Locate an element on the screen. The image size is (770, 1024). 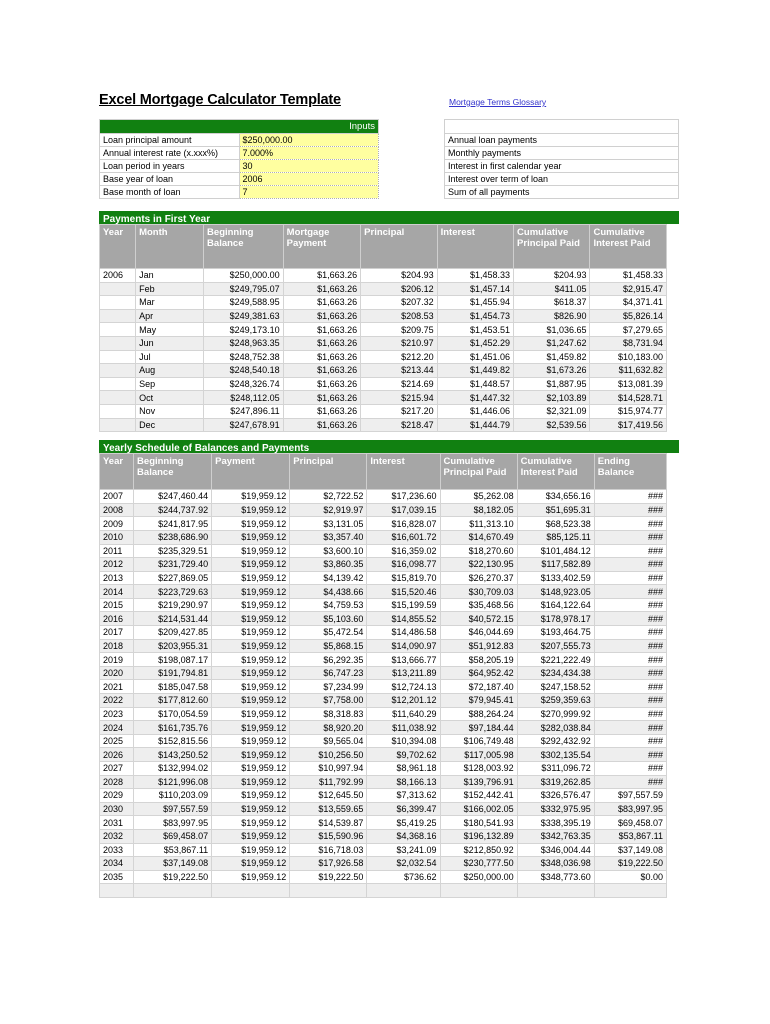
inputs-band-label: Inputs is located at coordinates (239, 126).